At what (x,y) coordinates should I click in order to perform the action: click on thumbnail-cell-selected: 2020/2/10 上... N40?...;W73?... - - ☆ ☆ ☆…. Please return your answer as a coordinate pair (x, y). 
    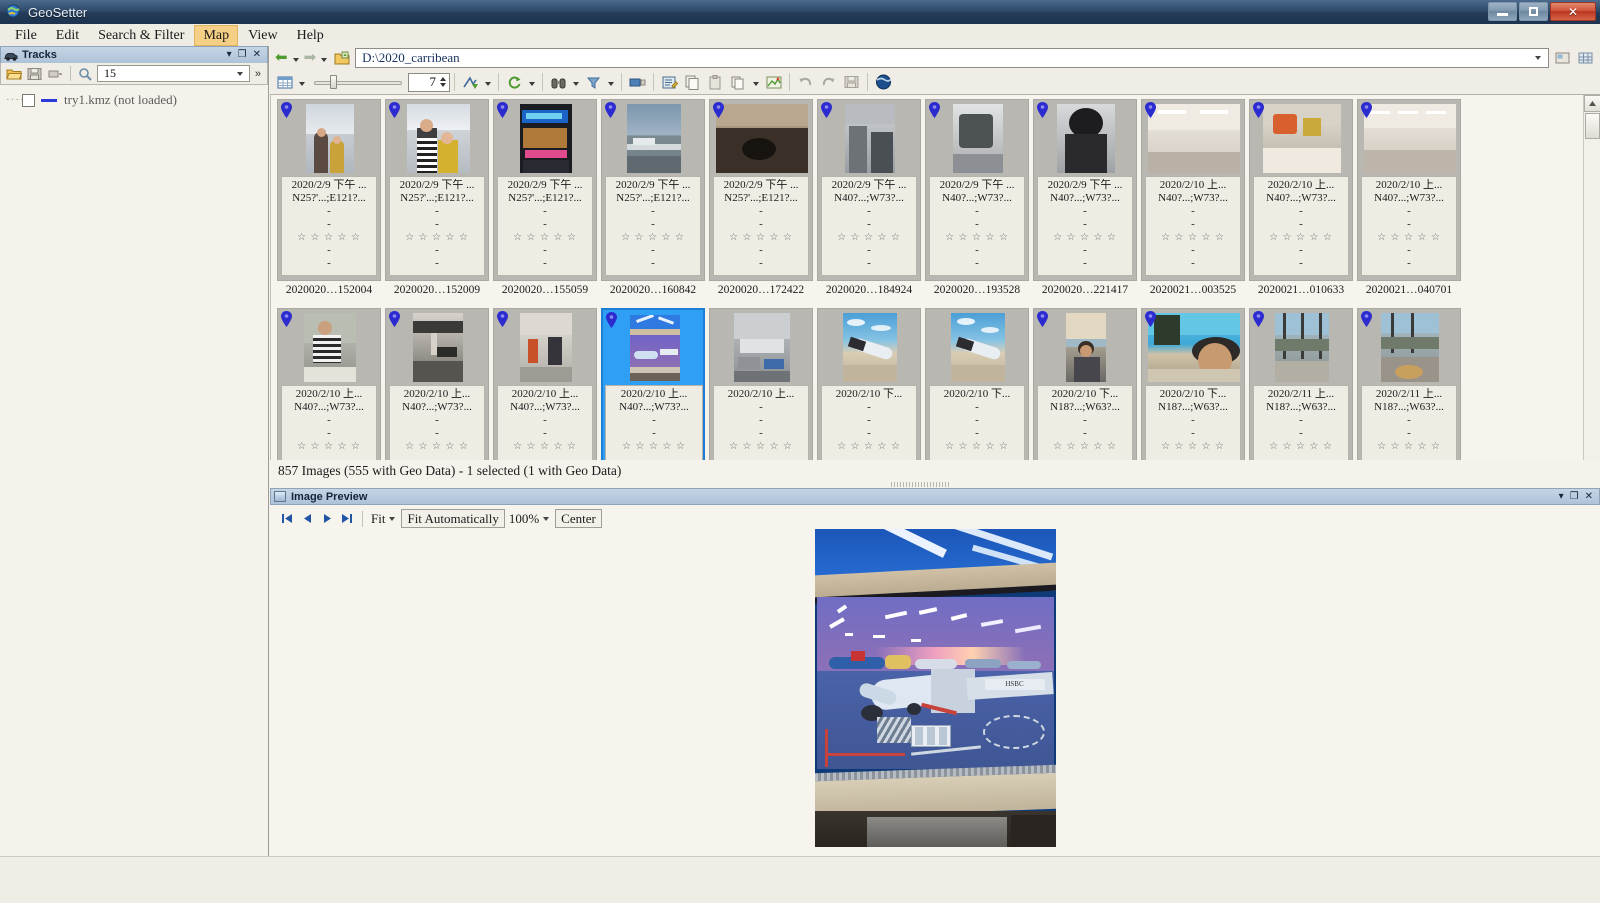
    Looking at the image, I should click on (653, 384).